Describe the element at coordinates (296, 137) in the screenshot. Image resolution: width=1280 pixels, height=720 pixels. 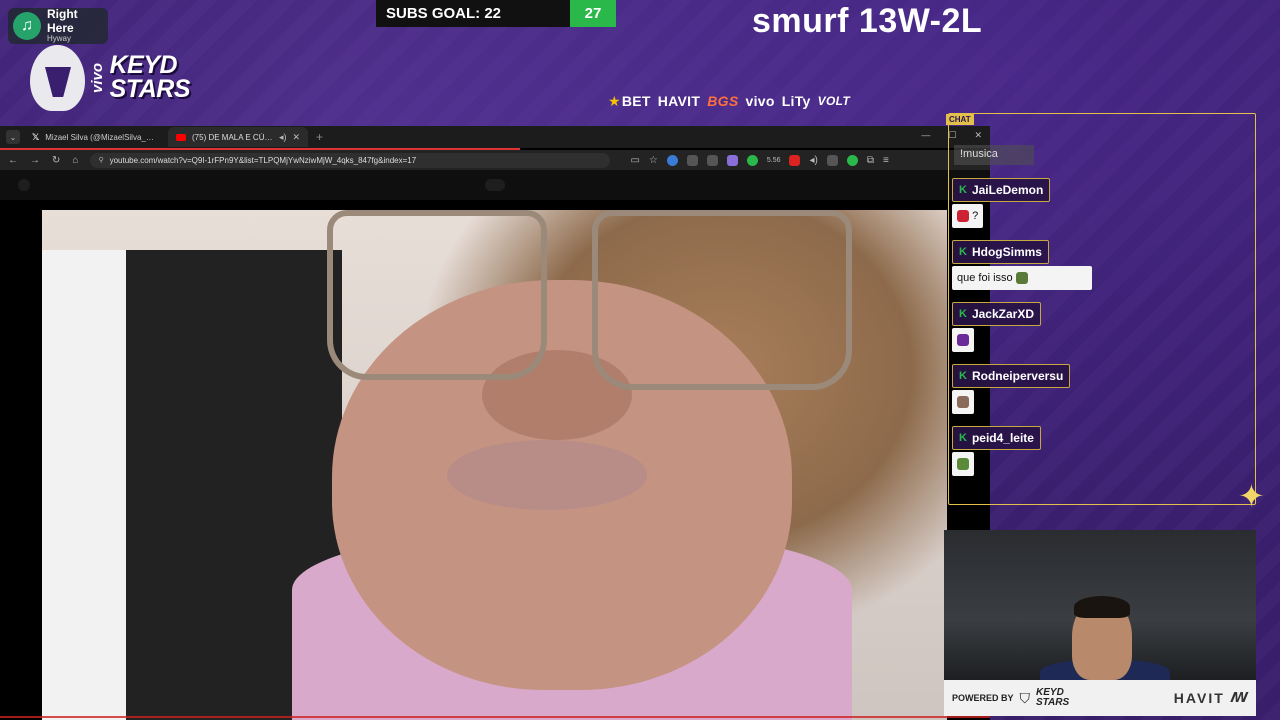
I see `close-tab-icon: ✕` at that location.